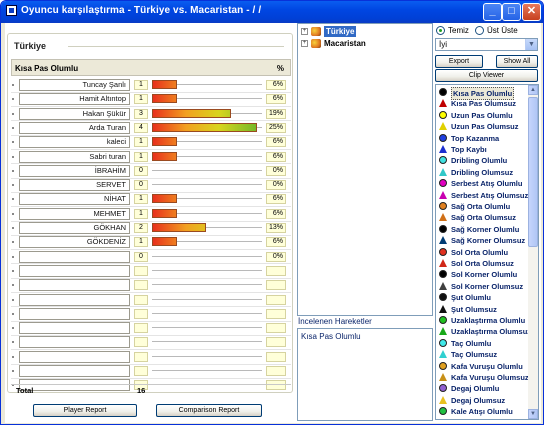  Describe the element at coordinates (517, 61) in the screenshot. I see `show-all-button: Show All` at that location.